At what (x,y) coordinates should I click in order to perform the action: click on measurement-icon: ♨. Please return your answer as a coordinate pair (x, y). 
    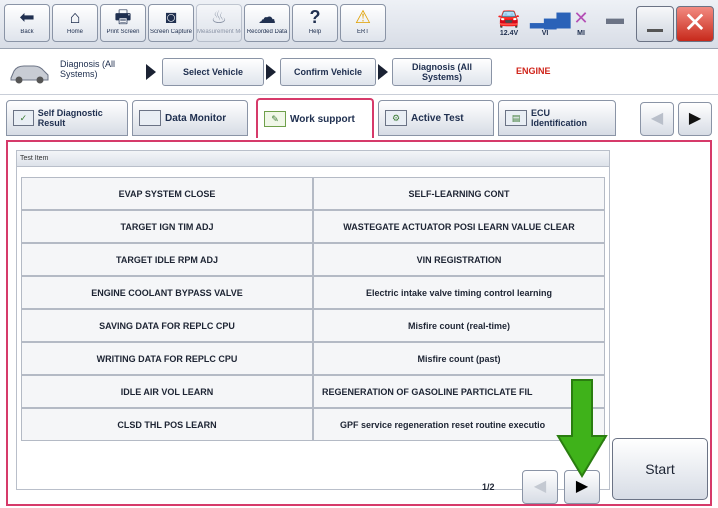
    Looking at the image, I should click on (219, 17).